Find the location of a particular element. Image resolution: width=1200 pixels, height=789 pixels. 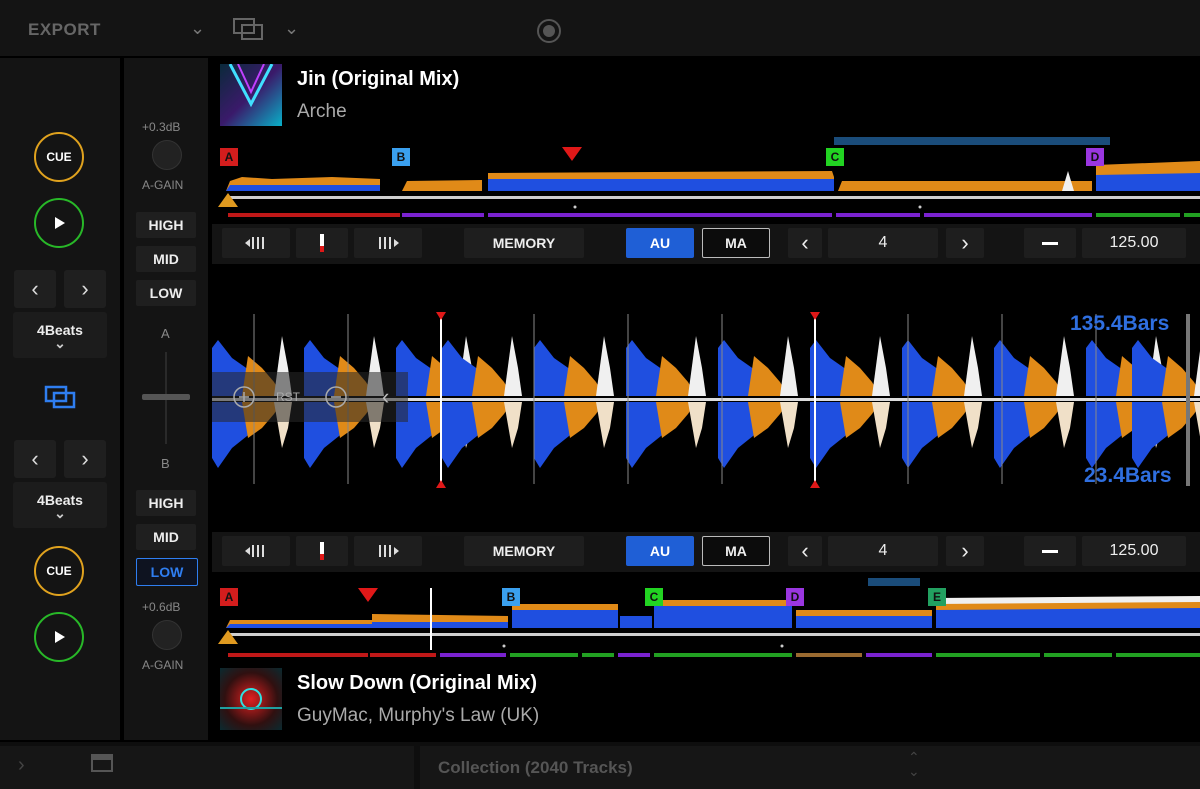

beat-jump-forward-button-deck2: › is located at coordinates (85, 459).